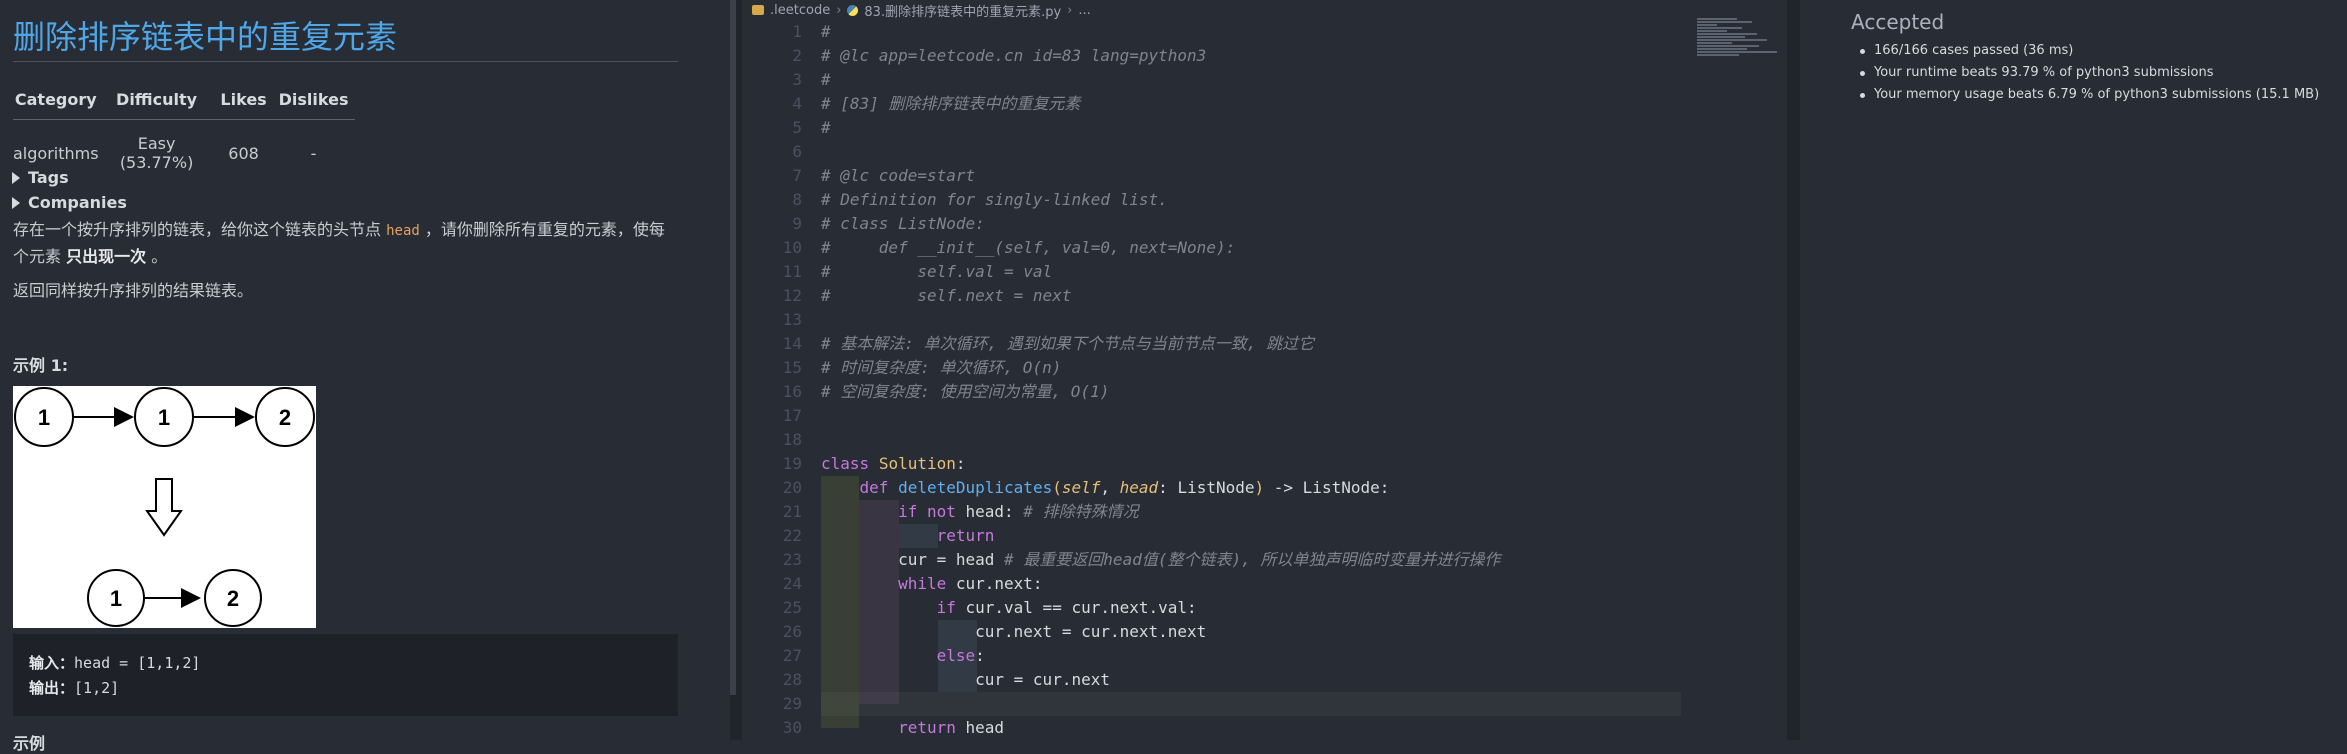 The width and height of the screenshot is (2347, 754). What do you see at coordinates (792, 439) in the screenshot?
I see `line-number: 18` at bounding box center [792, 439].